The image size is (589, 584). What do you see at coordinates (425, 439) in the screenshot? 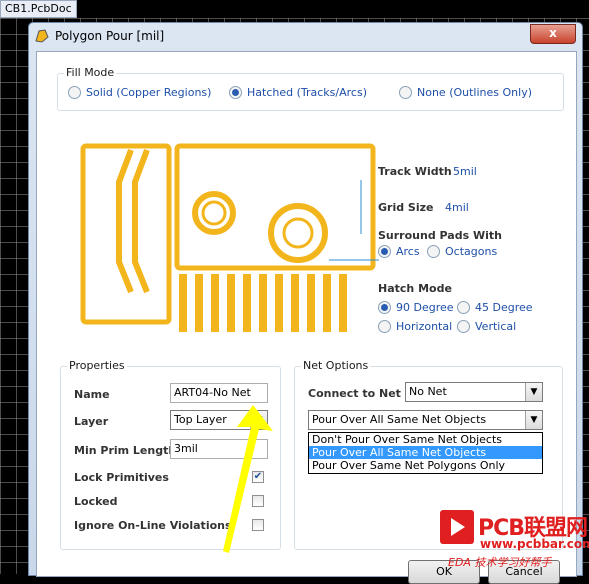
I see `dropdown-option: Don't Pour Over Same Net Objects` at bounding box center [425, 439].